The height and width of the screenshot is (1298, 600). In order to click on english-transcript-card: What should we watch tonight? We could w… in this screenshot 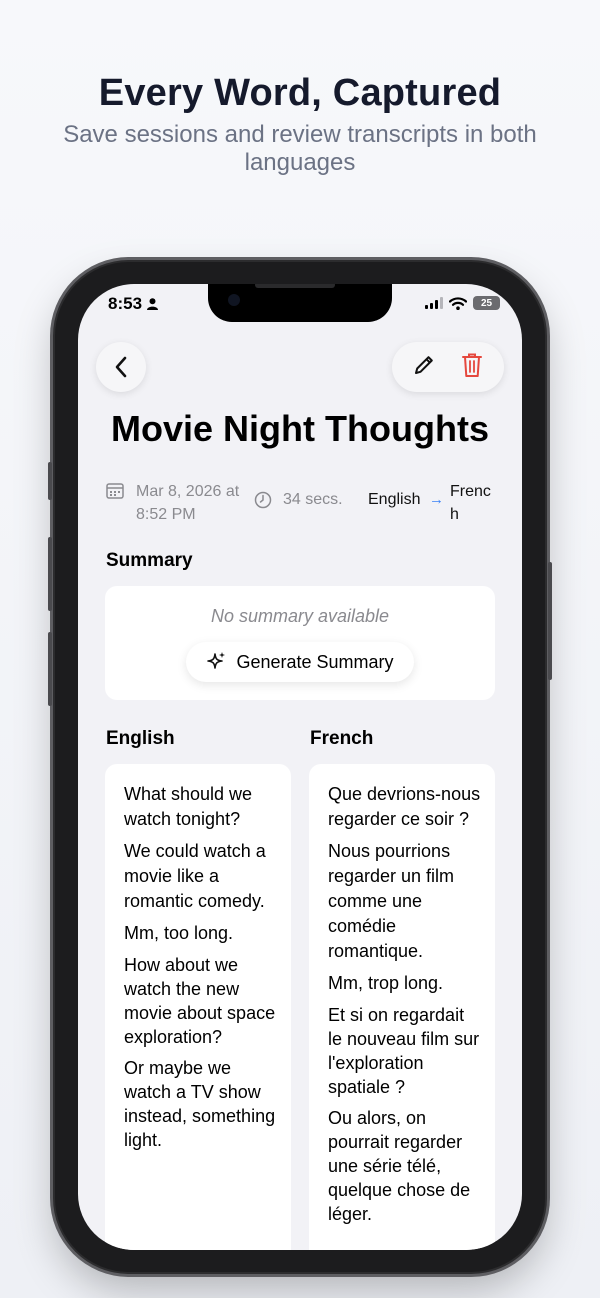, I will do `click(198, 1007)`.